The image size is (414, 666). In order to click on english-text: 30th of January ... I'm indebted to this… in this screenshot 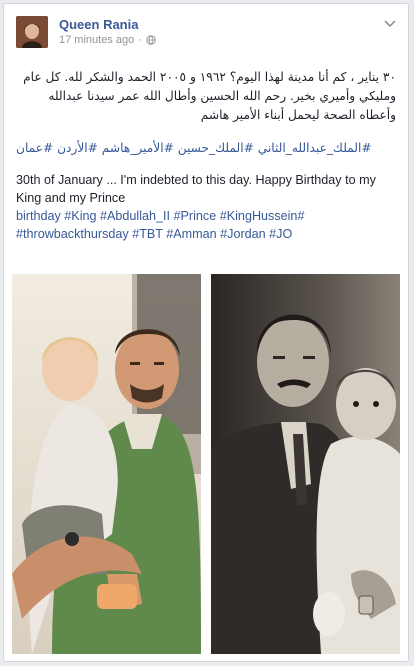, I will do `click(196, 189)`.